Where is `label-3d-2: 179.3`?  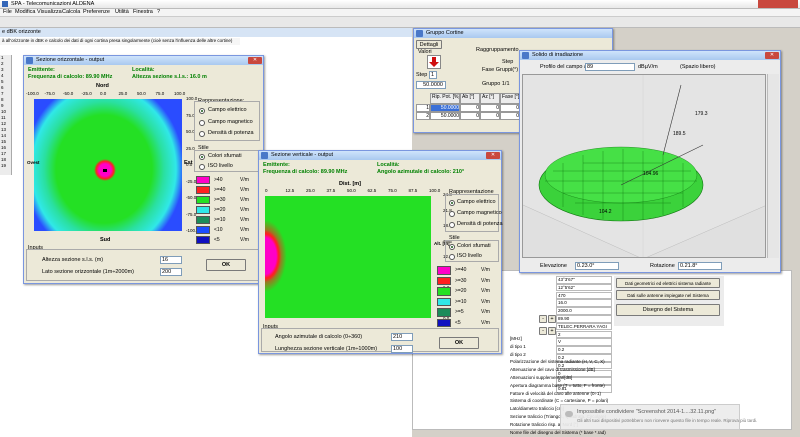 label-3d-2: 179.3 is located at coordinates (701, 114).